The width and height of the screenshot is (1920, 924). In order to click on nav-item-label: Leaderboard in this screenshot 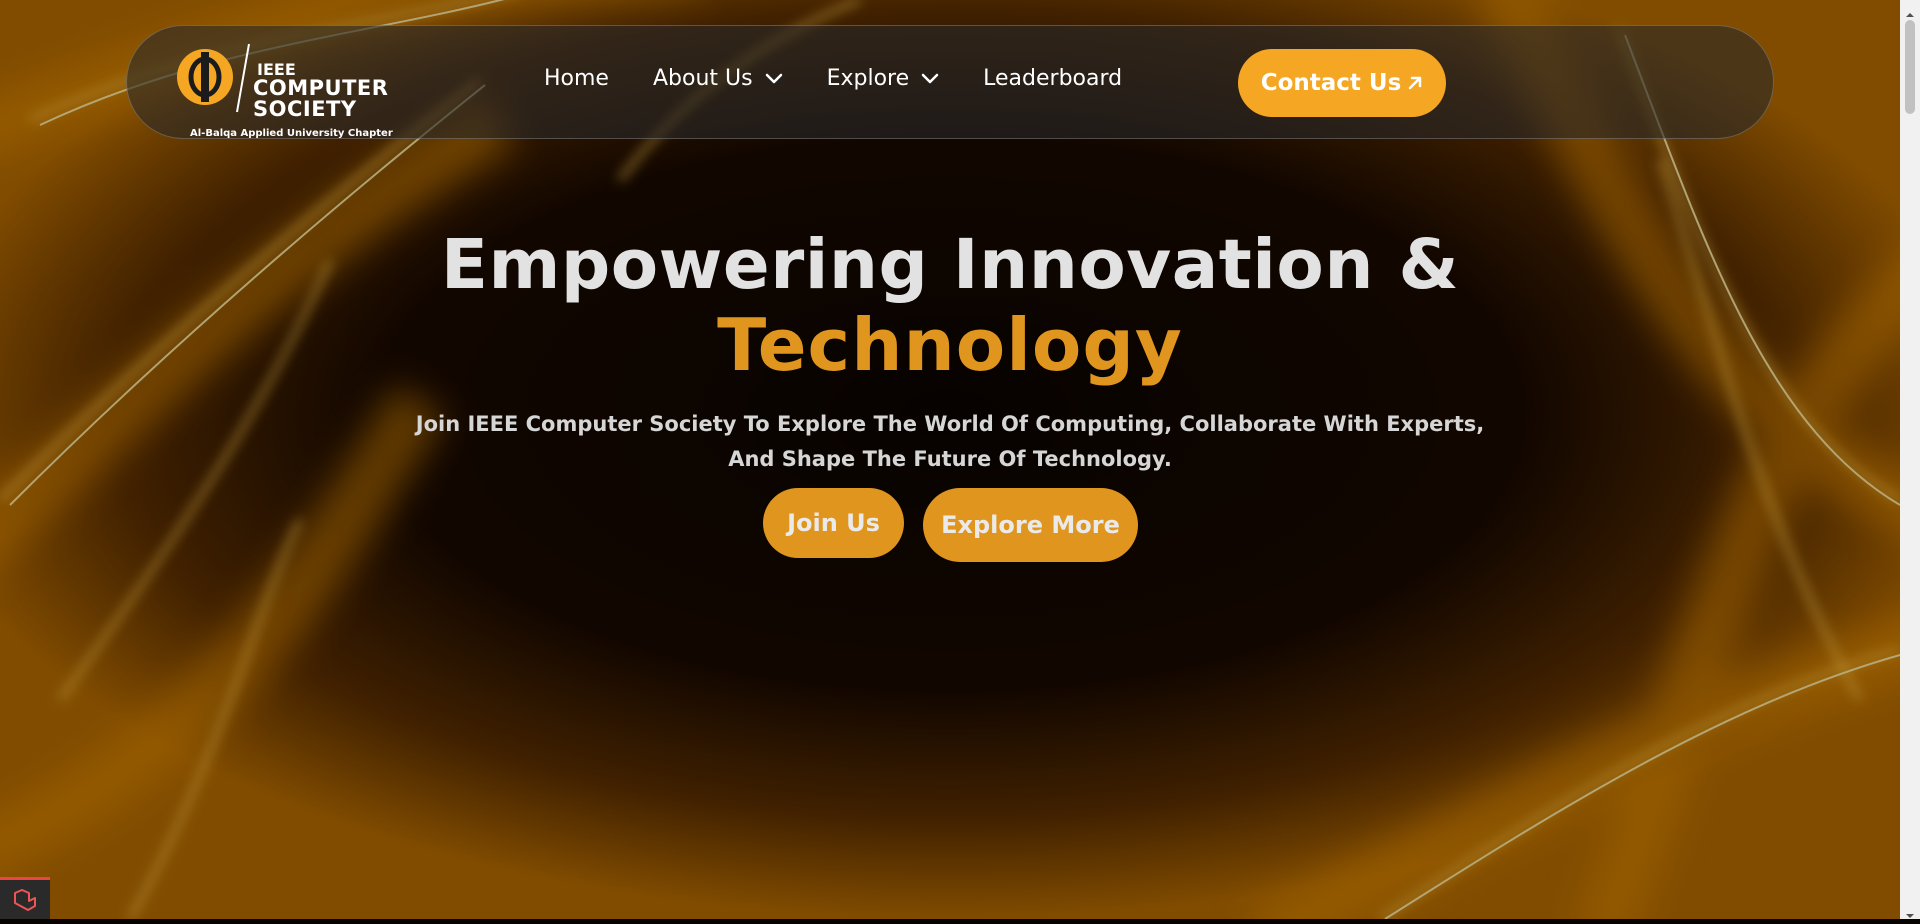, I will do `click(1053, 78)`.